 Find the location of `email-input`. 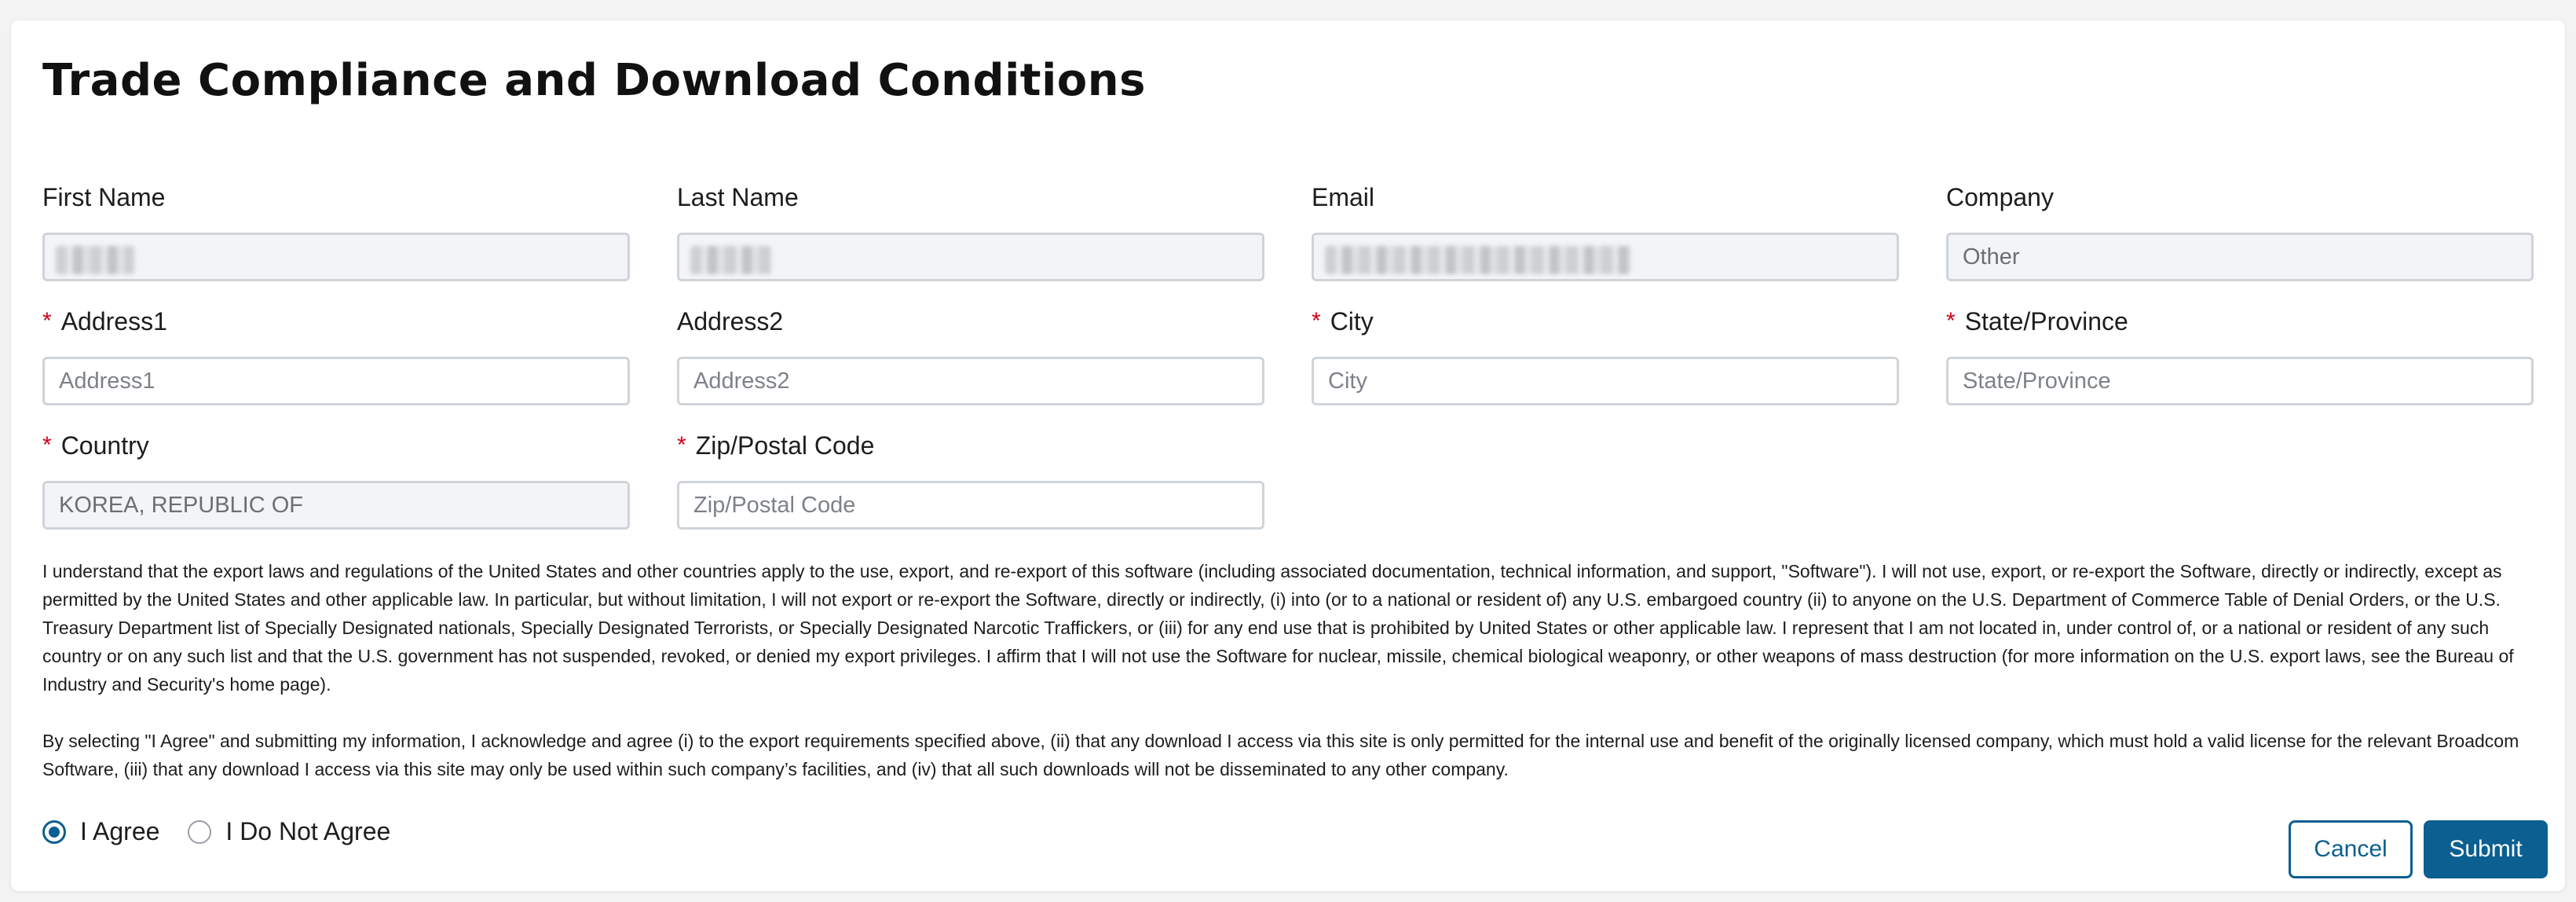

email-input is located at coordinates (1606, 257).